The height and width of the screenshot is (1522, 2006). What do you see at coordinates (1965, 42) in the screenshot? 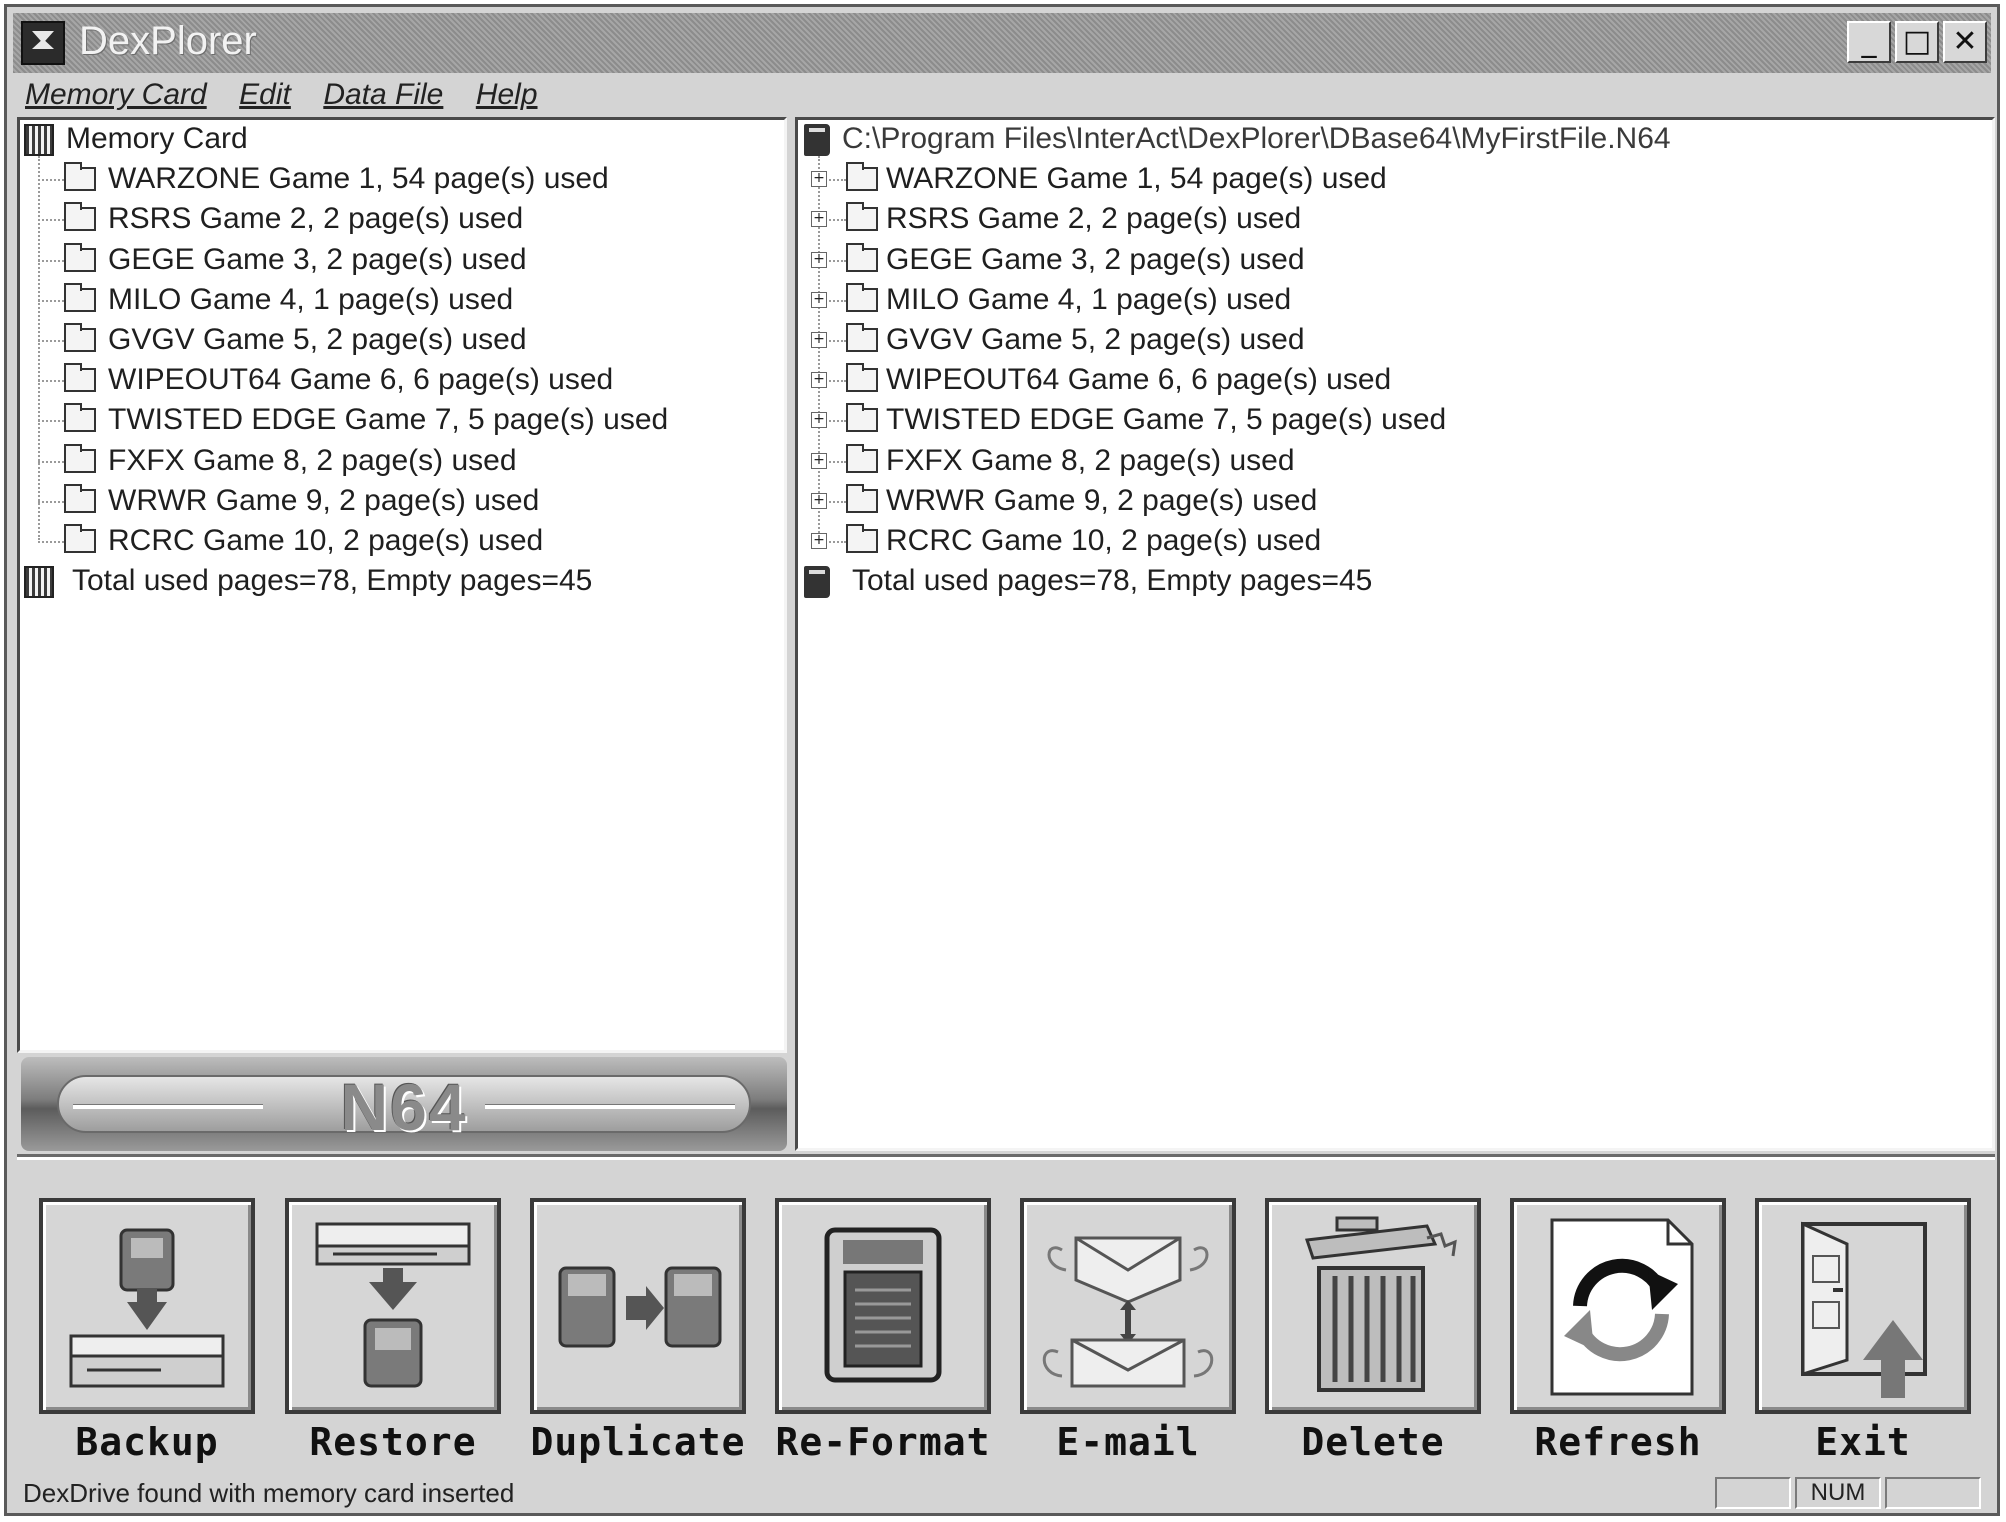
I see `close-button: ✕` at bounding box center [1965, 42].